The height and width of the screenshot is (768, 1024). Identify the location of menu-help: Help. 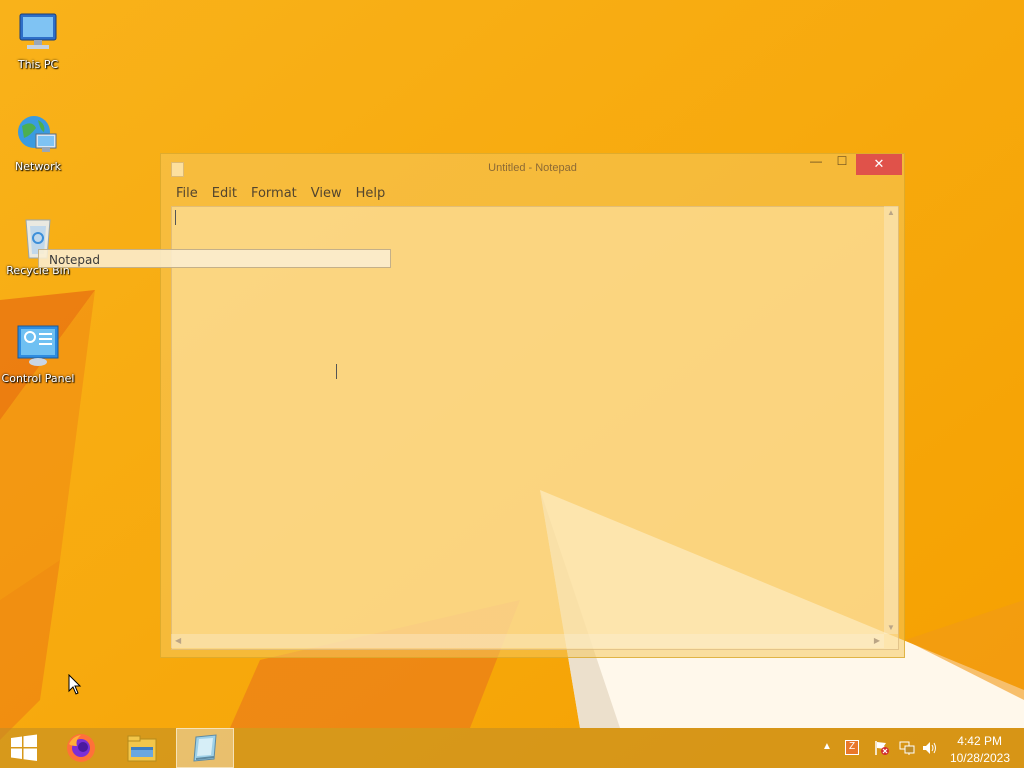
(371, 194).